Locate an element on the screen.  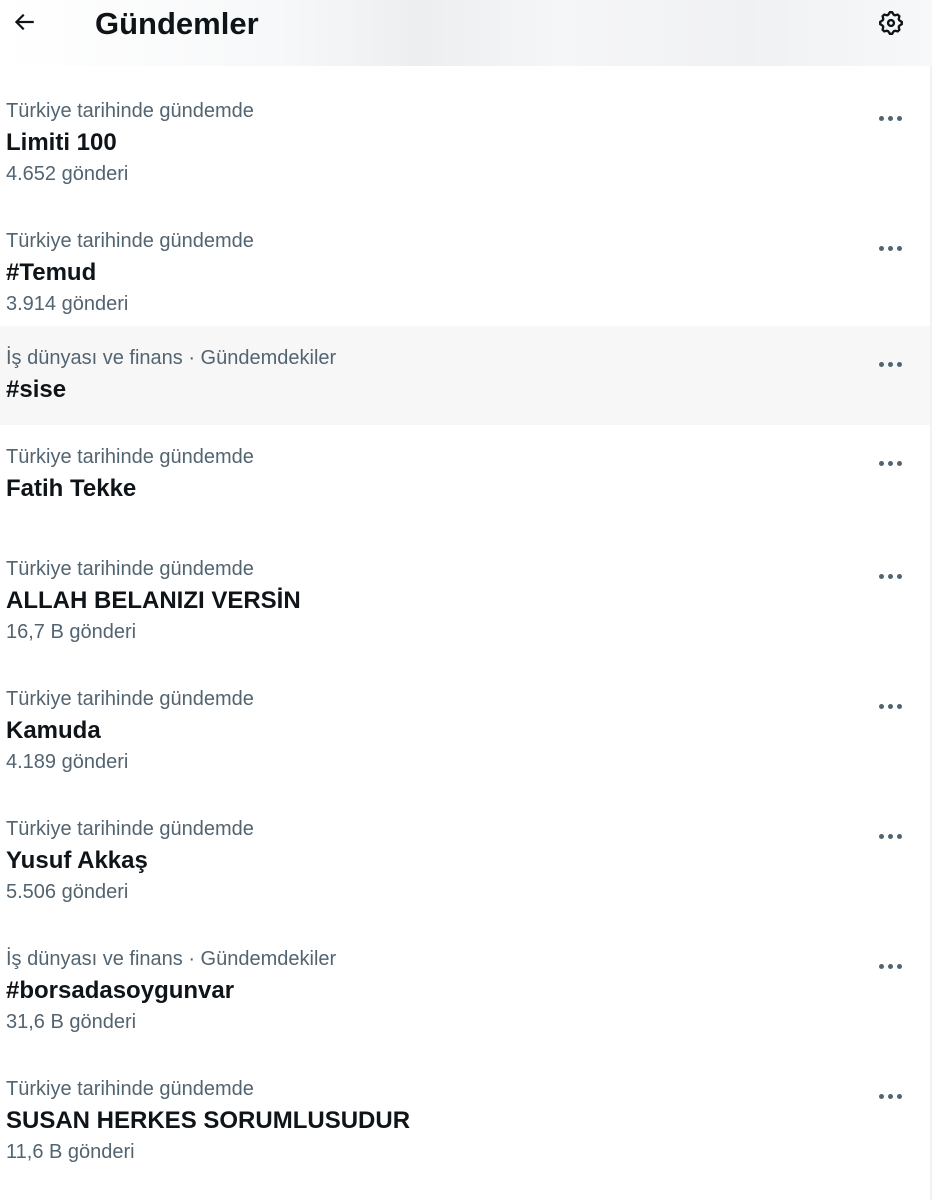
column-divider is located at coordinates (931, 633).